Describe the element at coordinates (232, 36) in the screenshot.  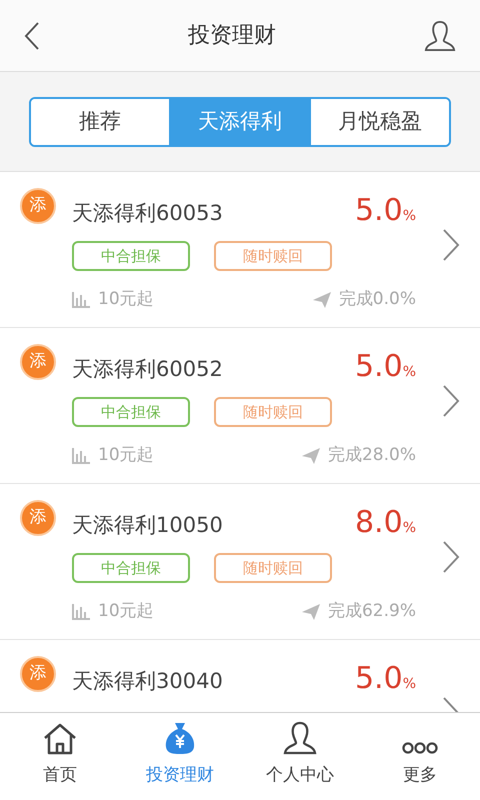
I see `page-title: 投资理财` at that location.